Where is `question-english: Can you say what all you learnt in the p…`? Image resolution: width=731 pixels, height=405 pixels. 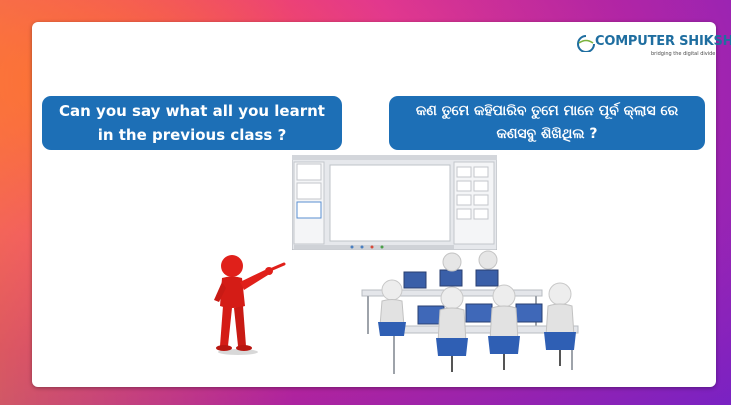
question-english: Can you say what all you learnt in the p… is located at coordinates (192, 123).